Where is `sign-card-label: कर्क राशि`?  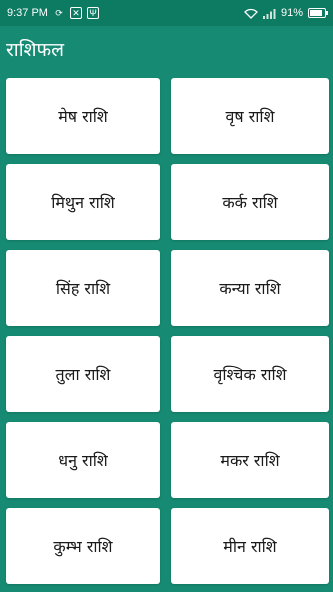 sign-card-label: कर्क राशि is located at coordinates (250, 202).